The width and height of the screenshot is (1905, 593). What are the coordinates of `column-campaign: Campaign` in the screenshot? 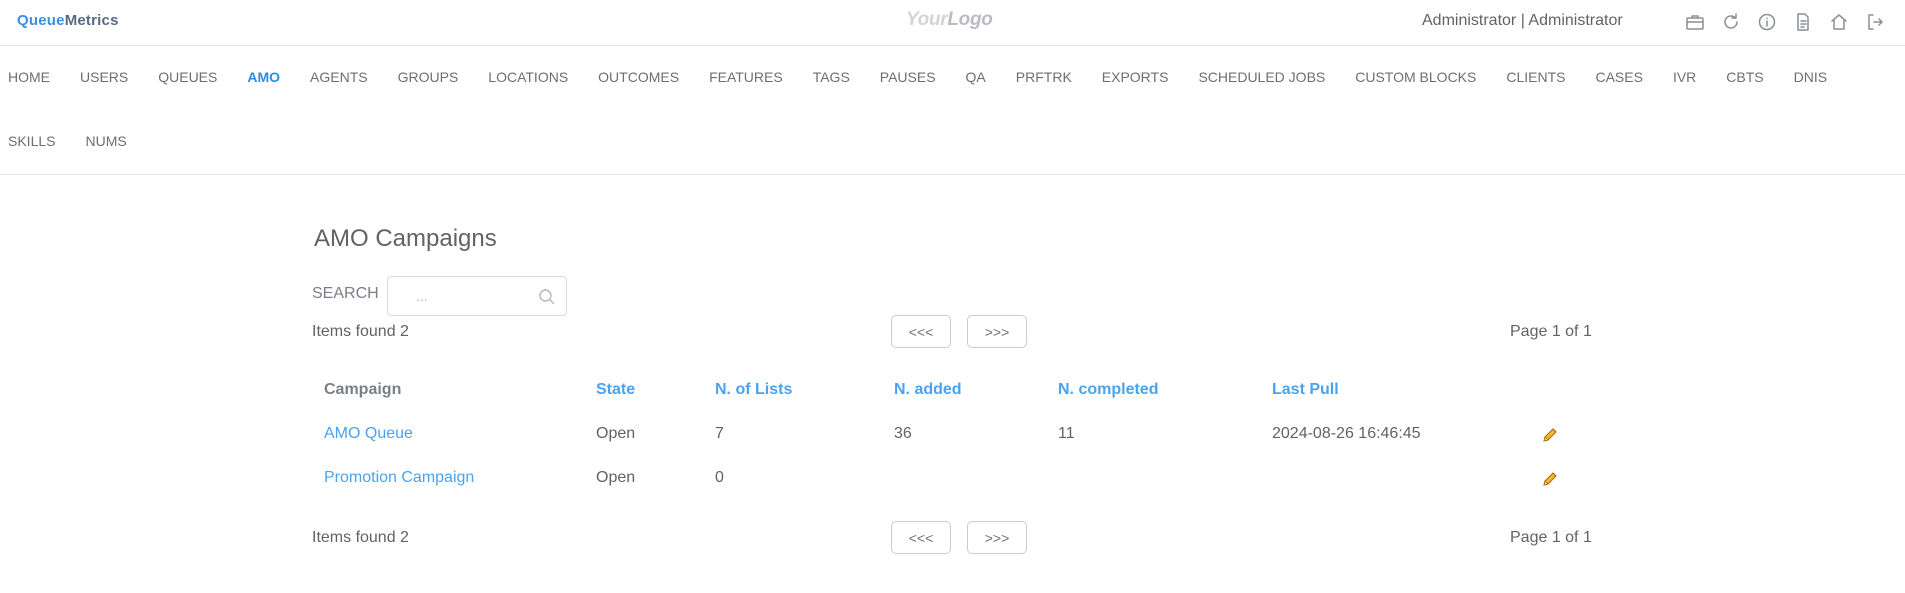 It's located at (363, 389).